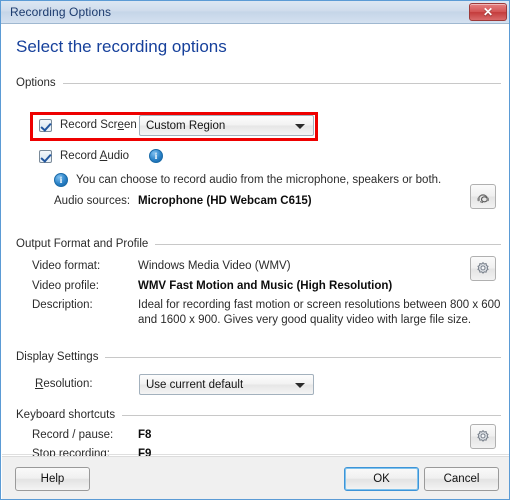 This screenshot has height=500, width=510. What do you see at coordinates (214, 266) in the screenshot?
I see `video-format-value: Windows Media Video (WMV)` at bounding box center [214, 266].